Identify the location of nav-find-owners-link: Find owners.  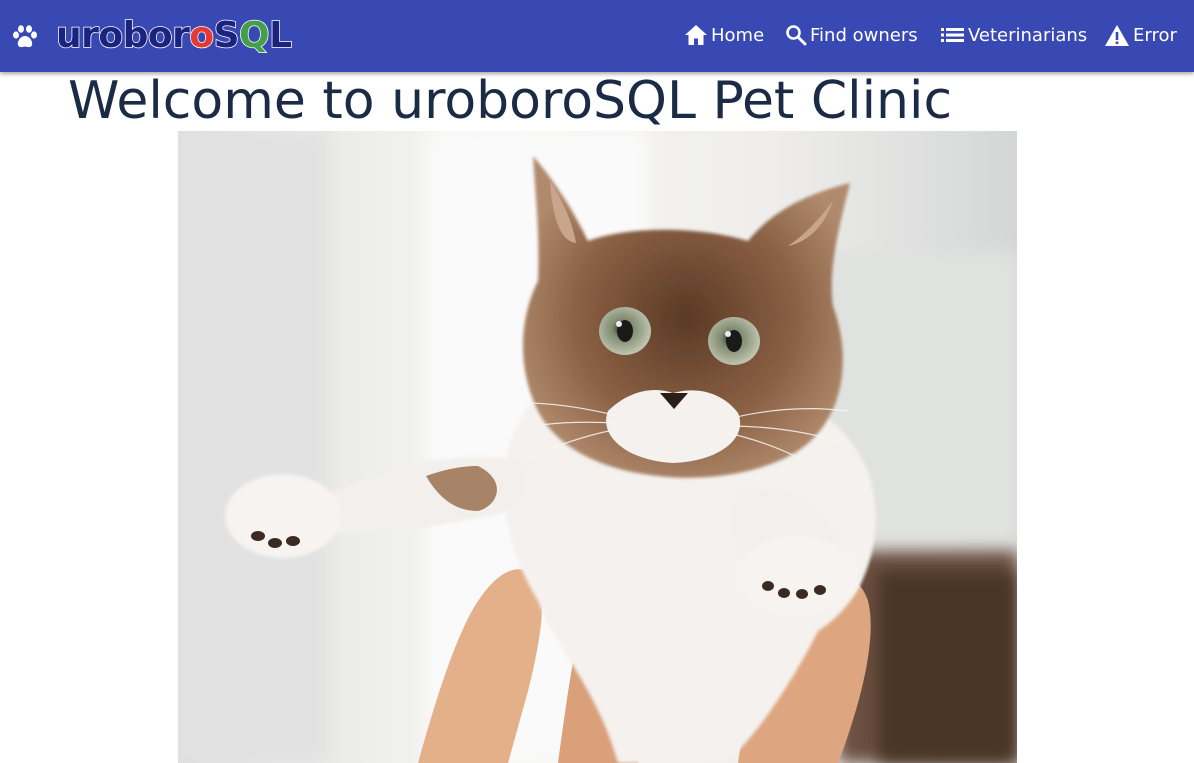
(851, 35).